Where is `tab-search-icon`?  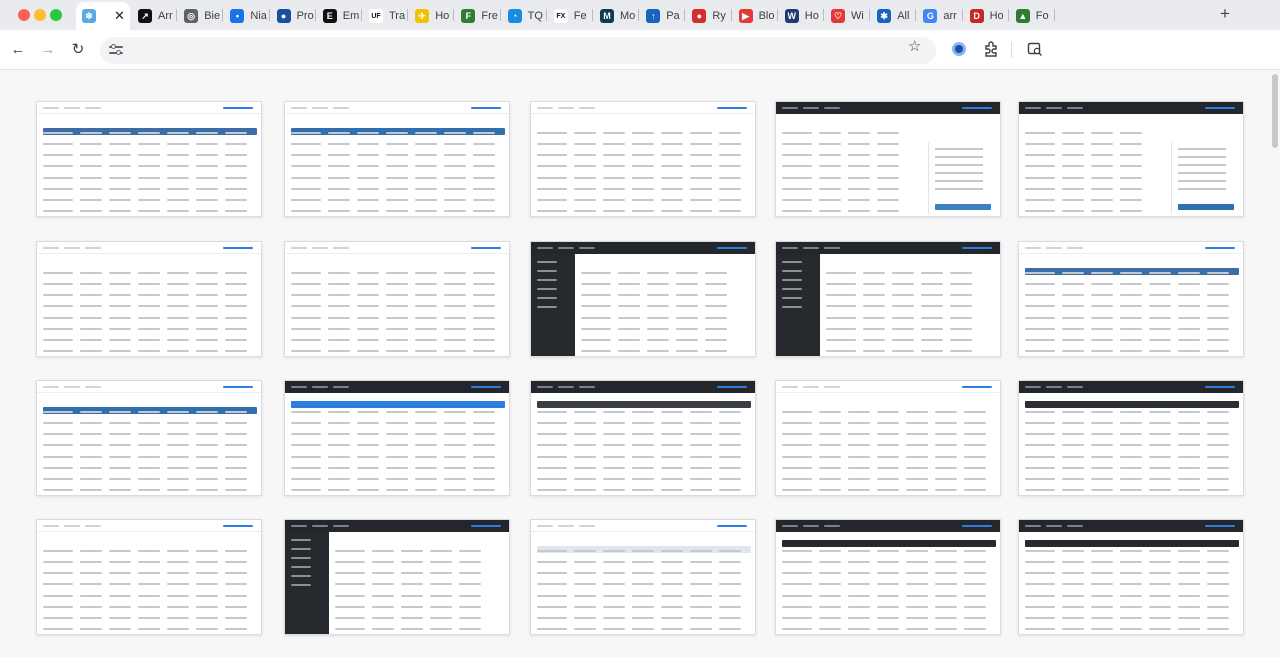
tab-search-icon is located at coordinates (1035, 49).